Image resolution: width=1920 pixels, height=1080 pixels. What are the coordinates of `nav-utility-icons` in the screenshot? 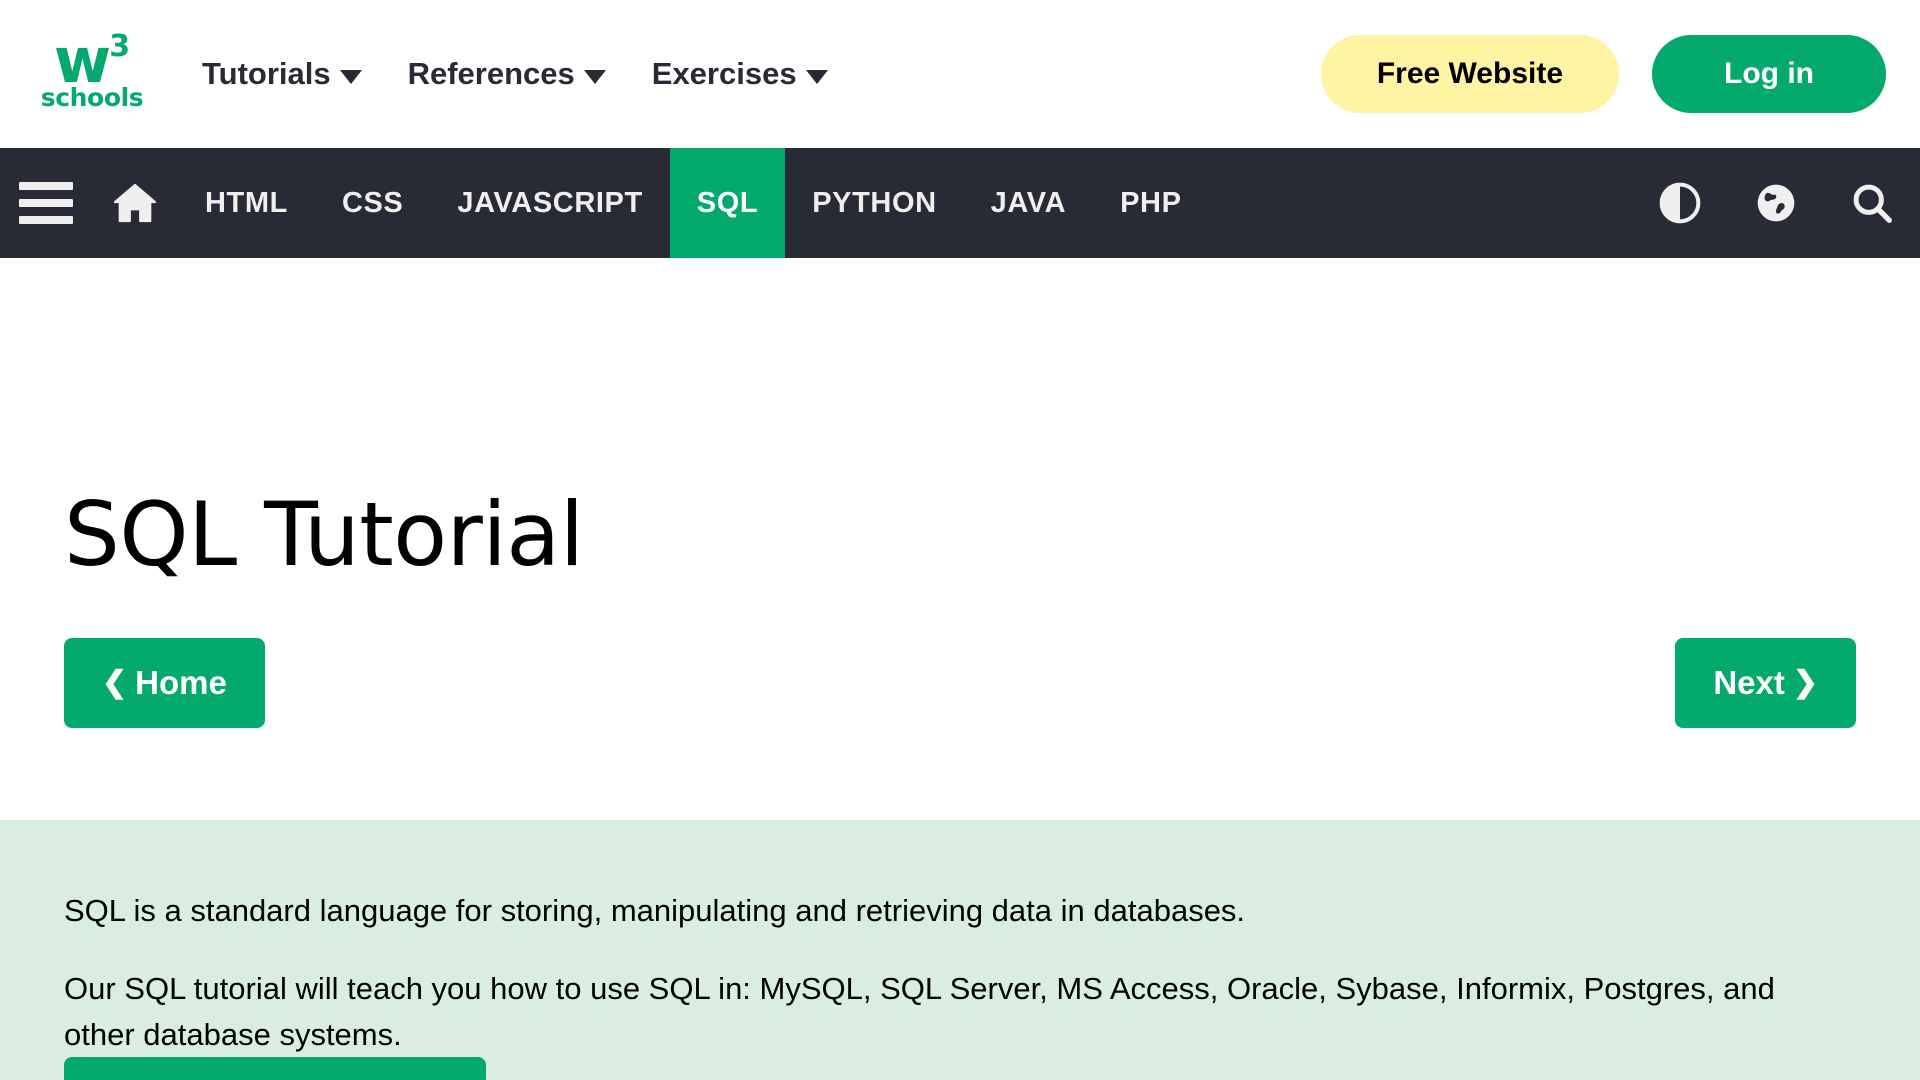 It's located at (1788, 203).